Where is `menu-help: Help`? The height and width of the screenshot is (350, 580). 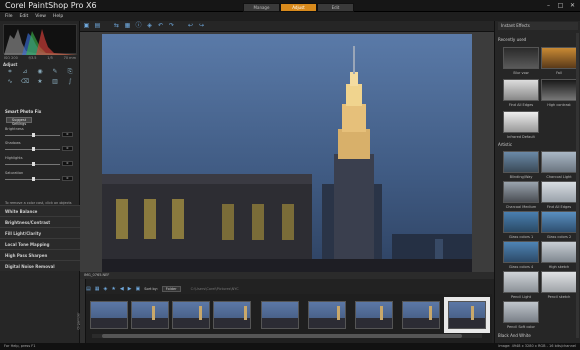
menu-help: Help is located at coordinates (58, 16).